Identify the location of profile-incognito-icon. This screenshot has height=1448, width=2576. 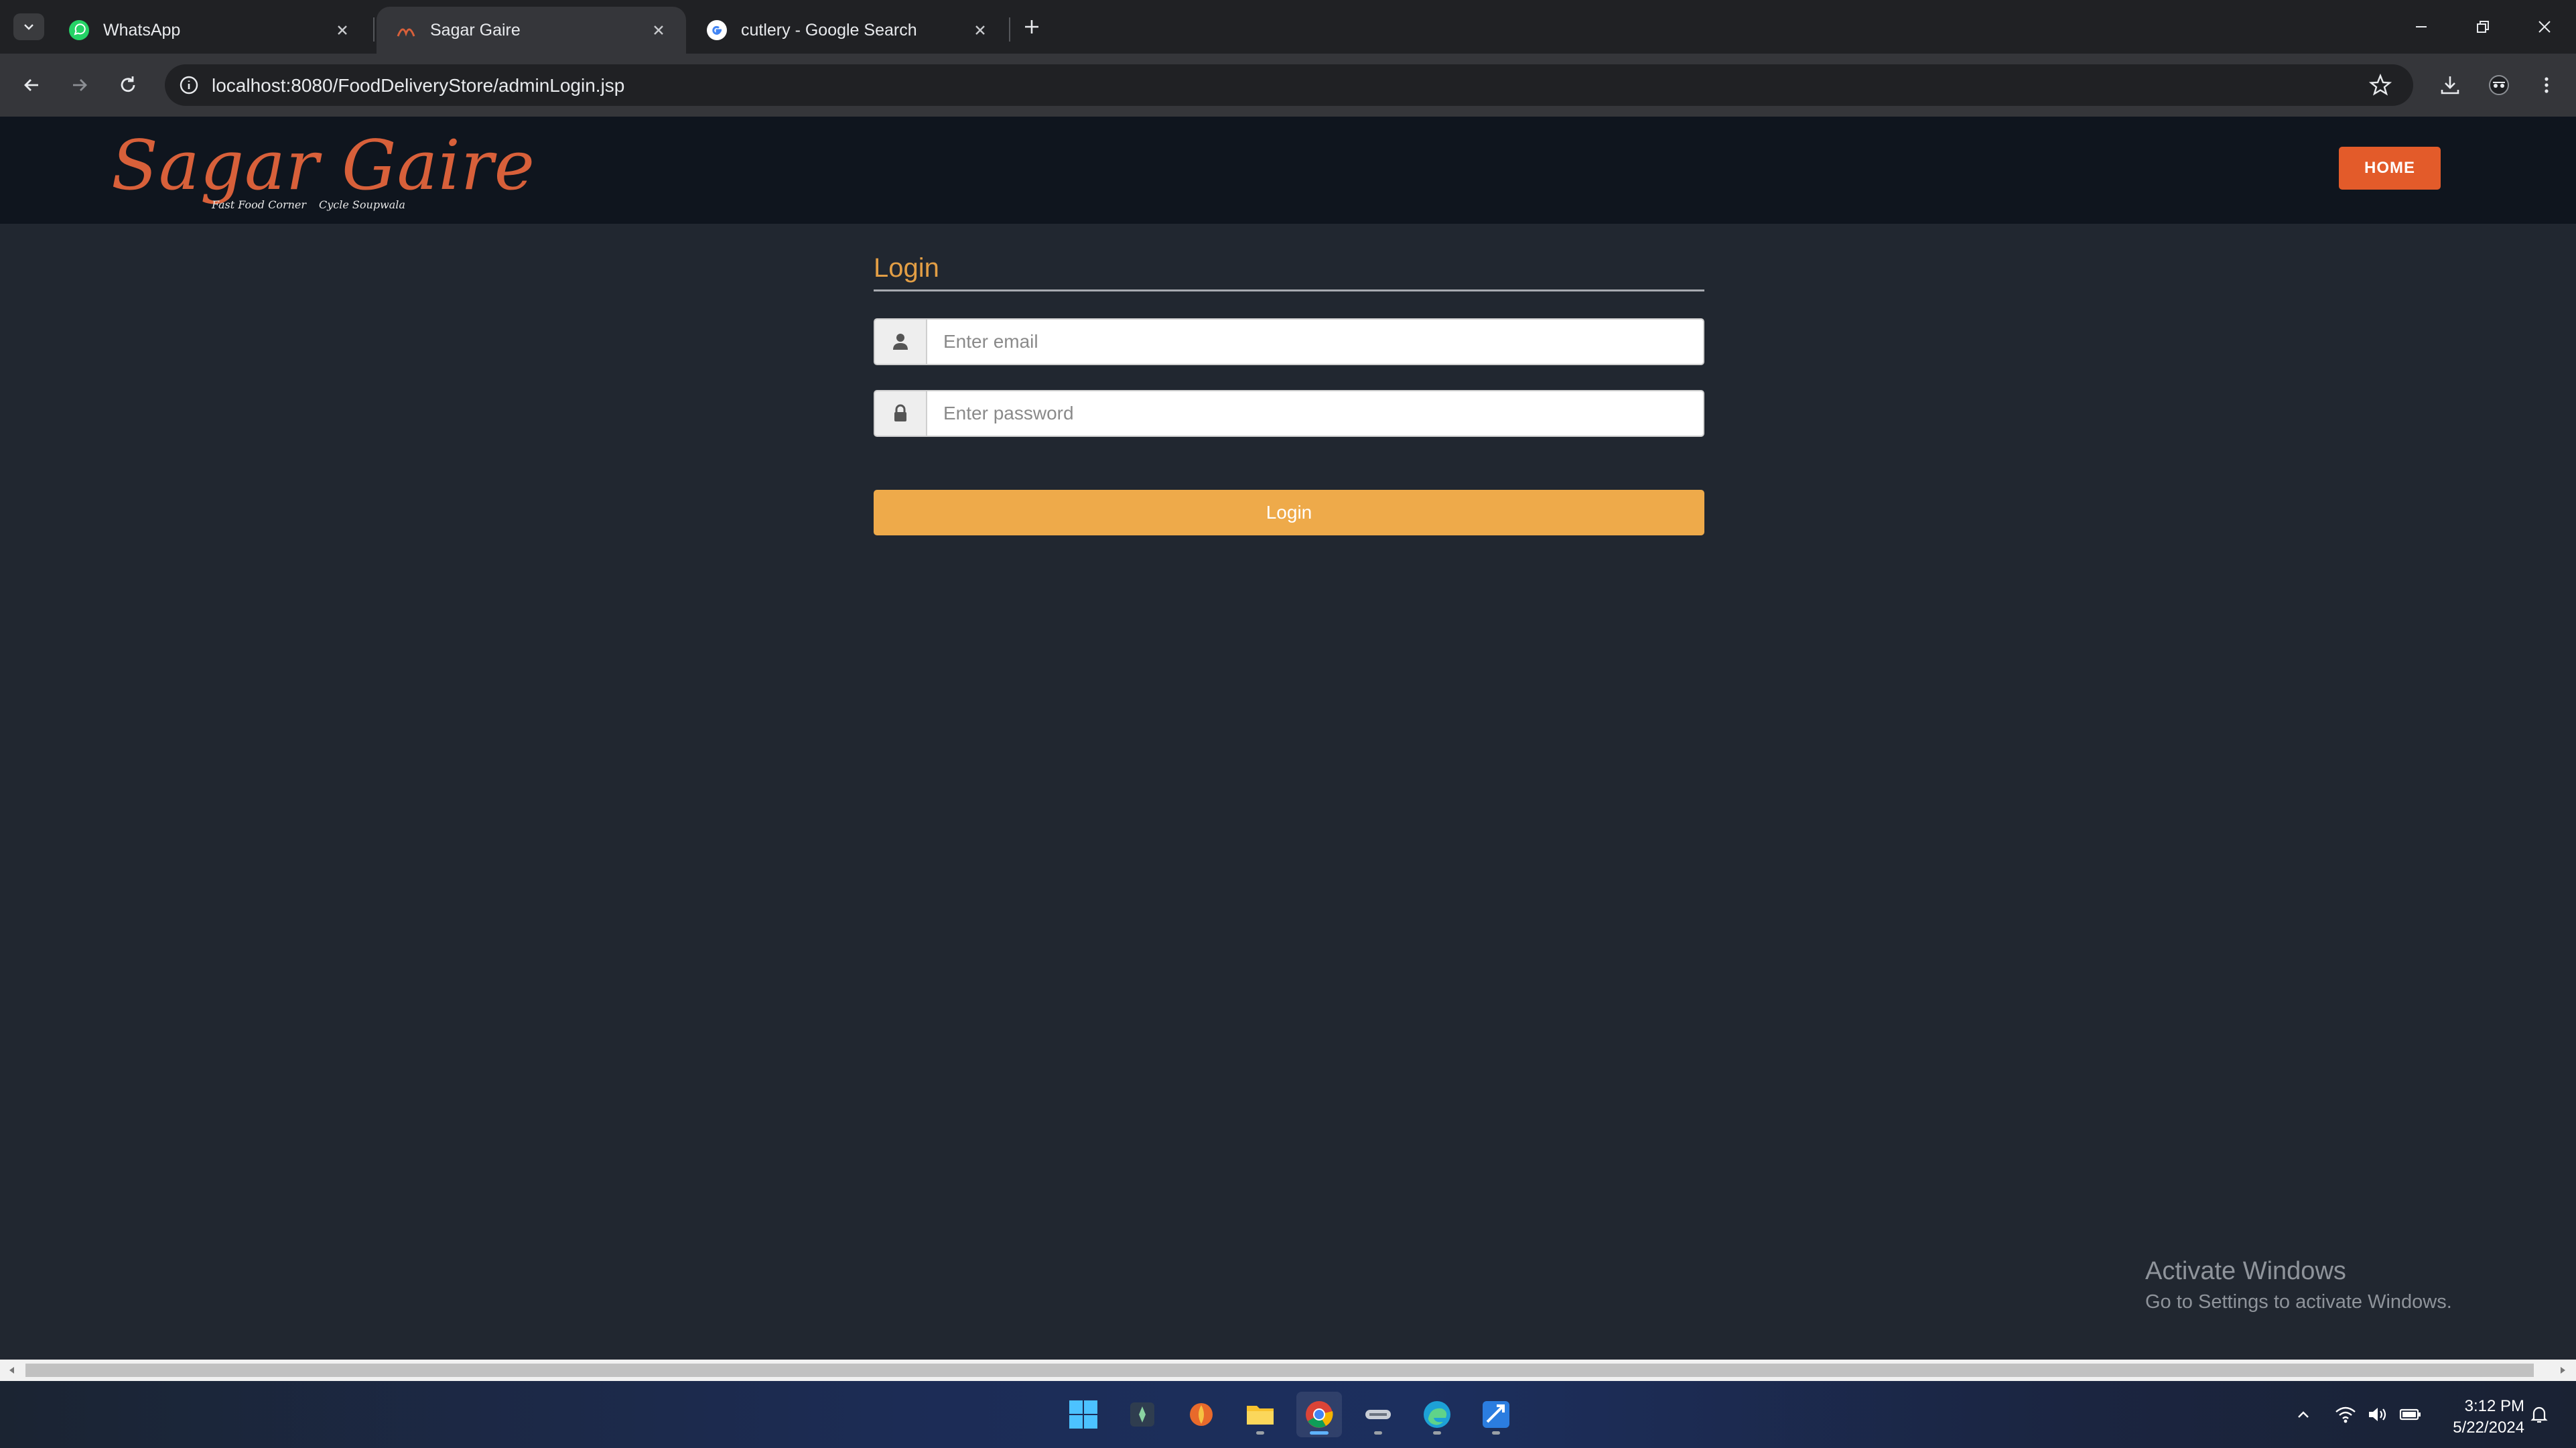
(2499, 85).